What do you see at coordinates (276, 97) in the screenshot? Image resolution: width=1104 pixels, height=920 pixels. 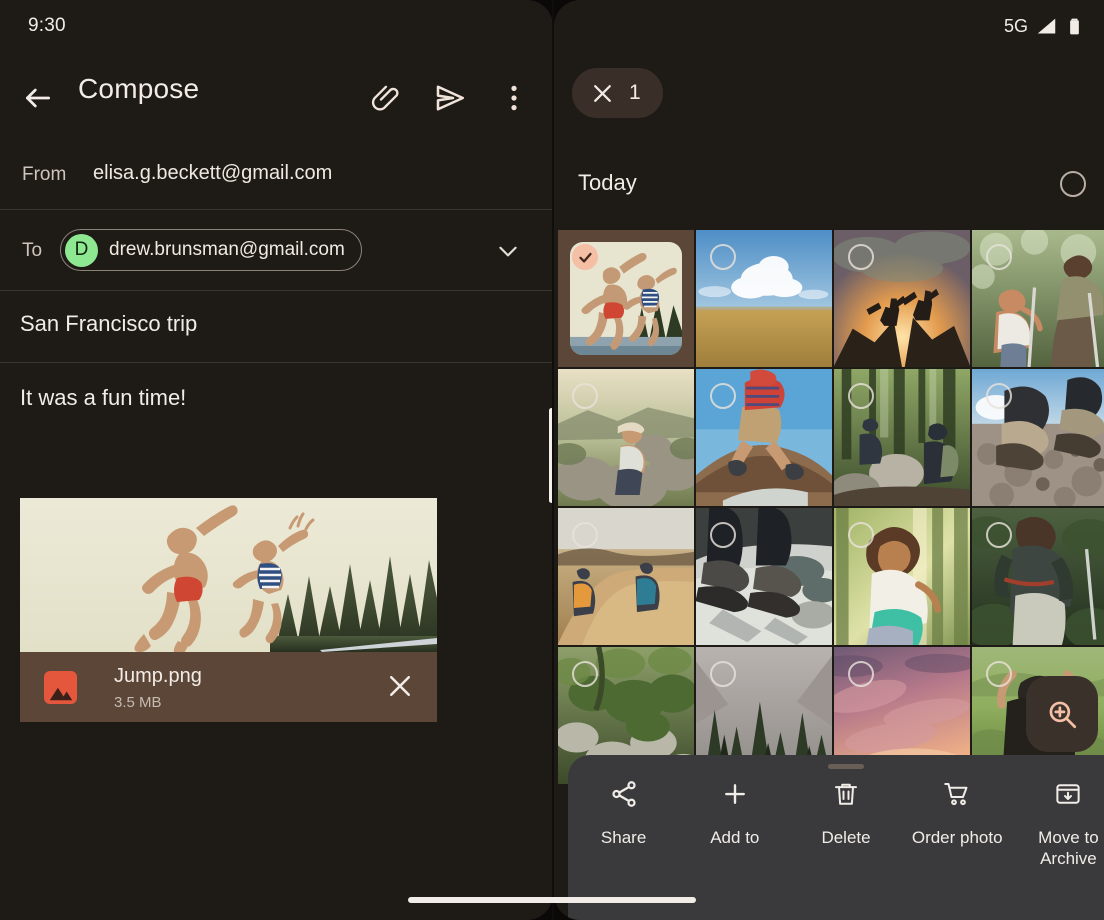 I see `compose-app-bar: Compose` at bounding box center [276, 97].